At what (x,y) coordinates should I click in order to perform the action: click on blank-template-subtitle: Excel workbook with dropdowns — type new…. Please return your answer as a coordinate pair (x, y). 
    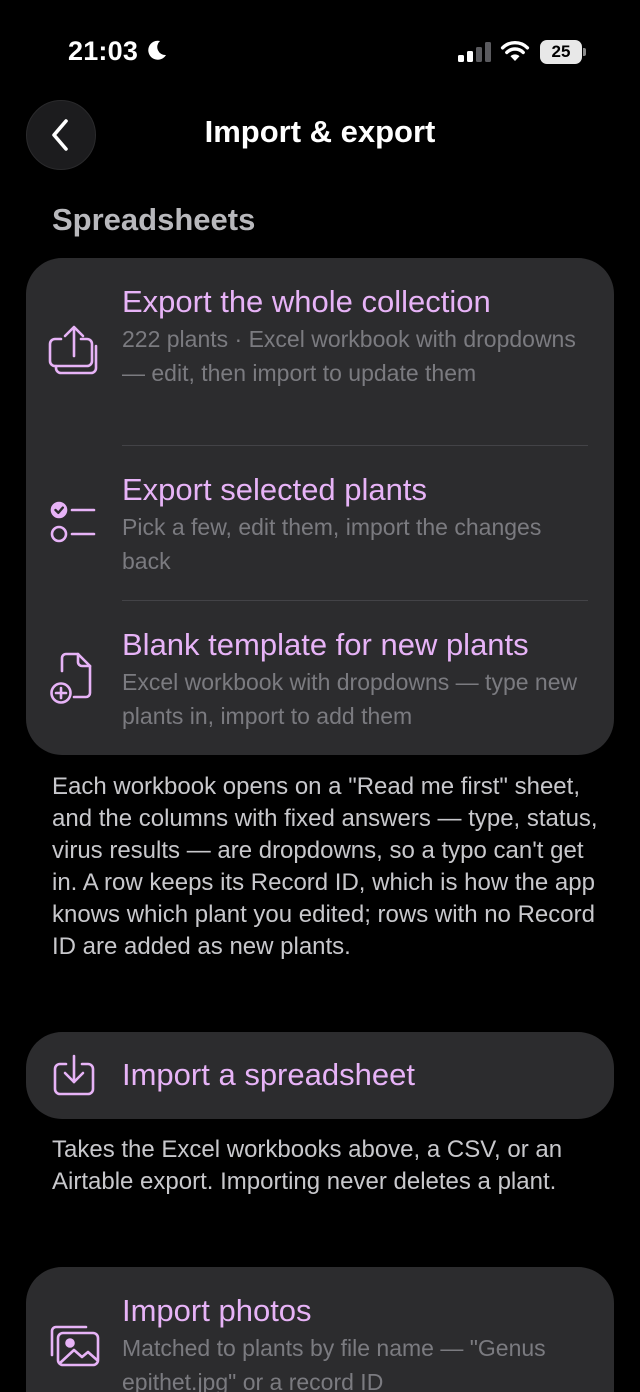
    Looking at the image, I should click on (350, 699).